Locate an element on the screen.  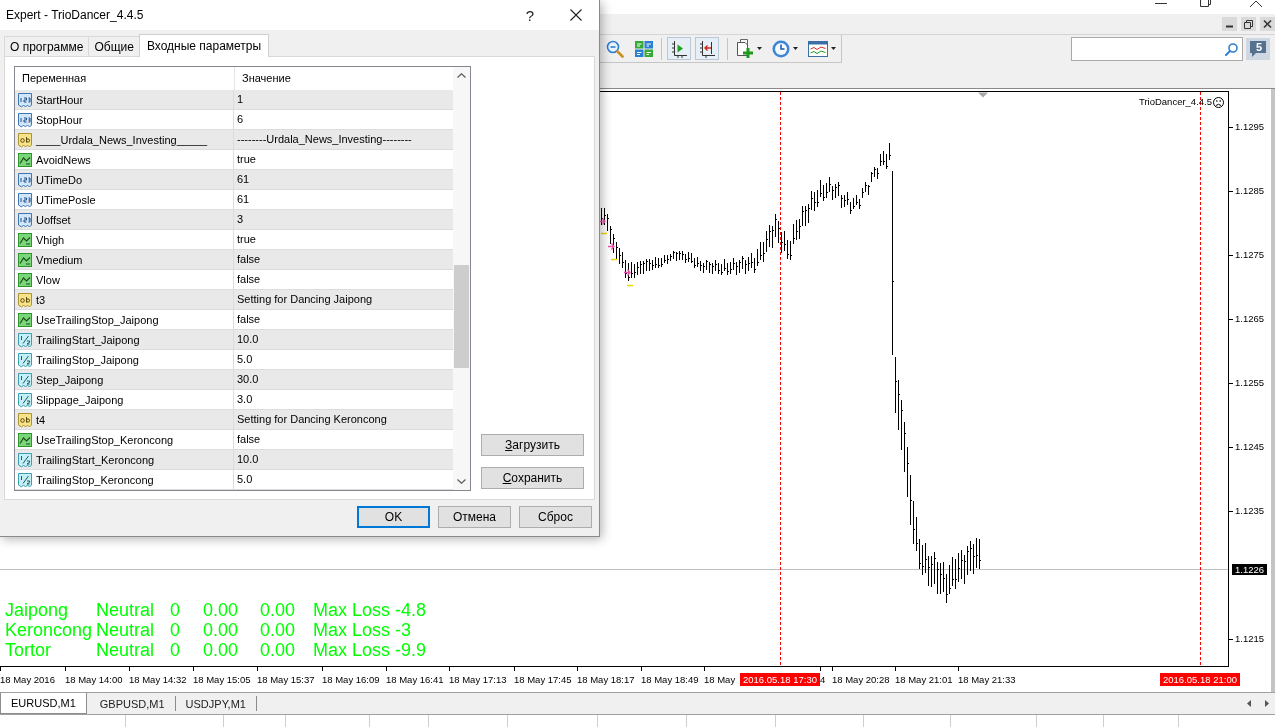
max-loss-text: Max Loss -4.8 is located at coordinates (370, 610).